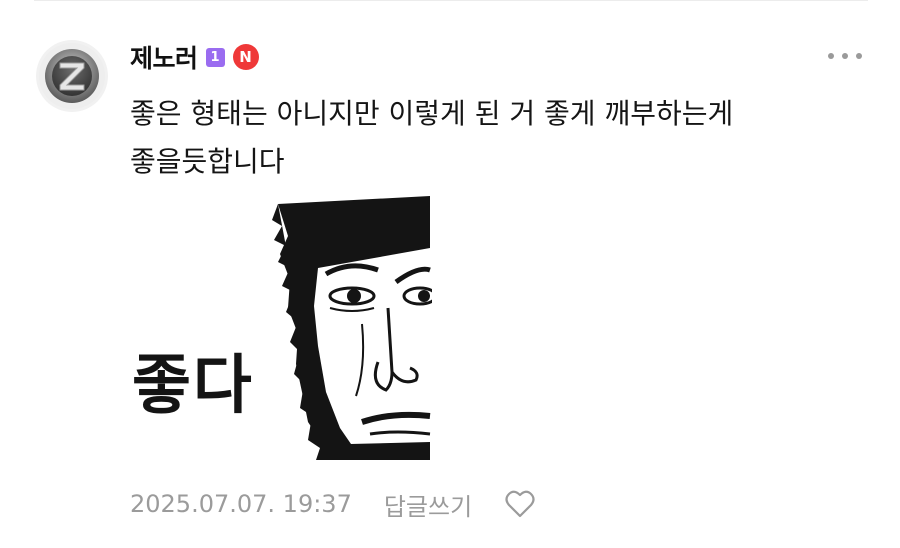  Describe the element at coordinates (215, 57) in the screenshot. I see `level-badge: 1` at that location.